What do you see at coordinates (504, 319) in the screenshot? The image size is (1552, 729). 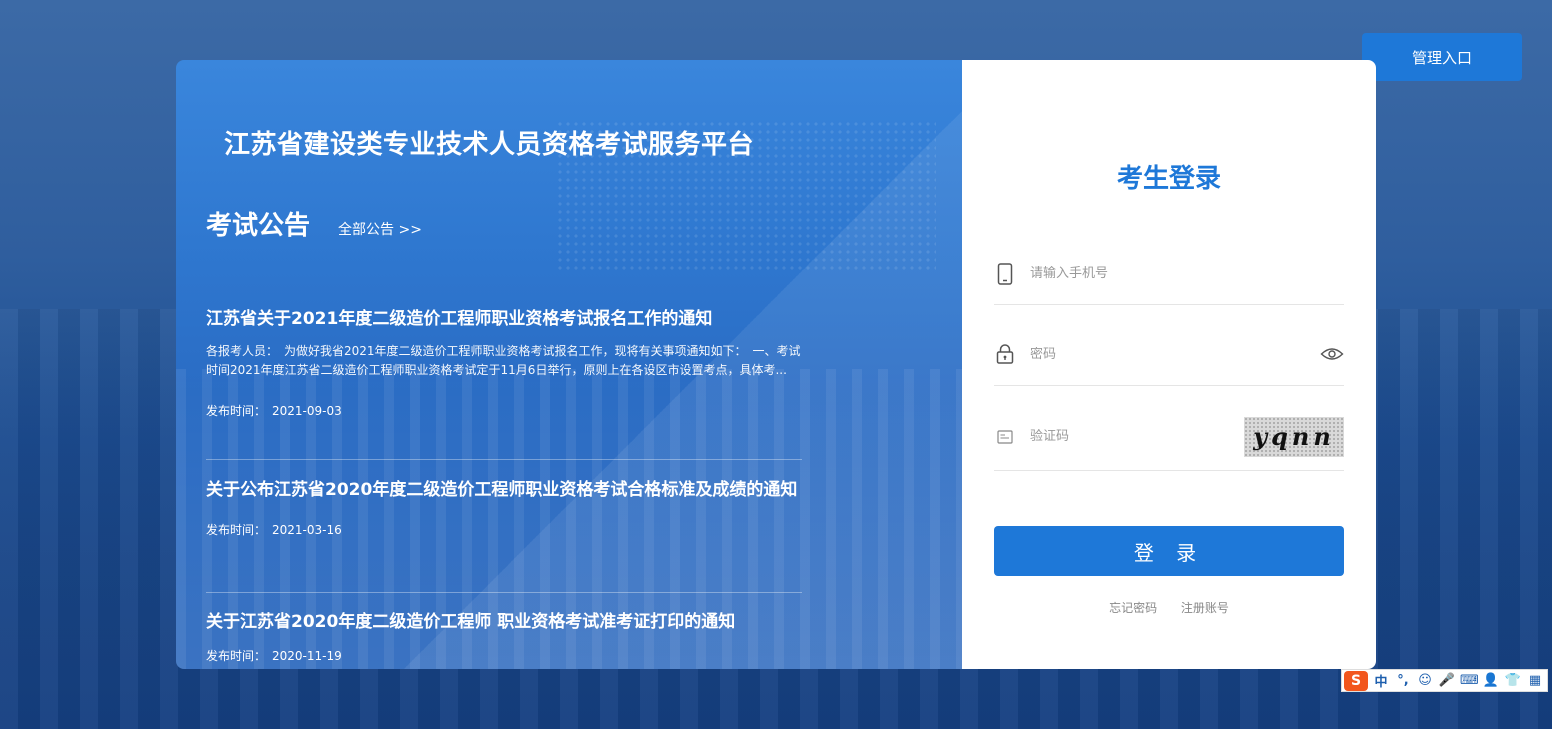 I see `news-title: 江苏省关于2021年度二级造价工程师职业资格考试报名工作的通知` at bounding box center [504, 319].